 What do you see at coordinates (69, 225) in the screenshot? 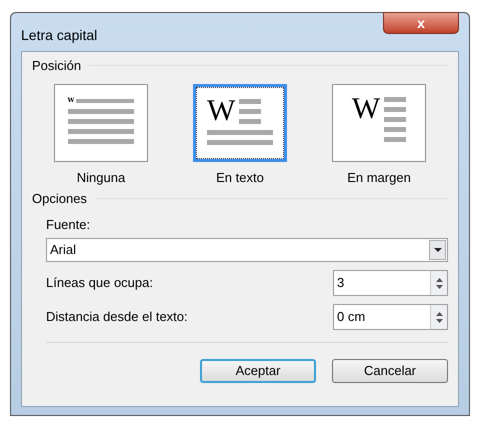
I see `field-label: Fuente:` at bounding box center [69, 225].